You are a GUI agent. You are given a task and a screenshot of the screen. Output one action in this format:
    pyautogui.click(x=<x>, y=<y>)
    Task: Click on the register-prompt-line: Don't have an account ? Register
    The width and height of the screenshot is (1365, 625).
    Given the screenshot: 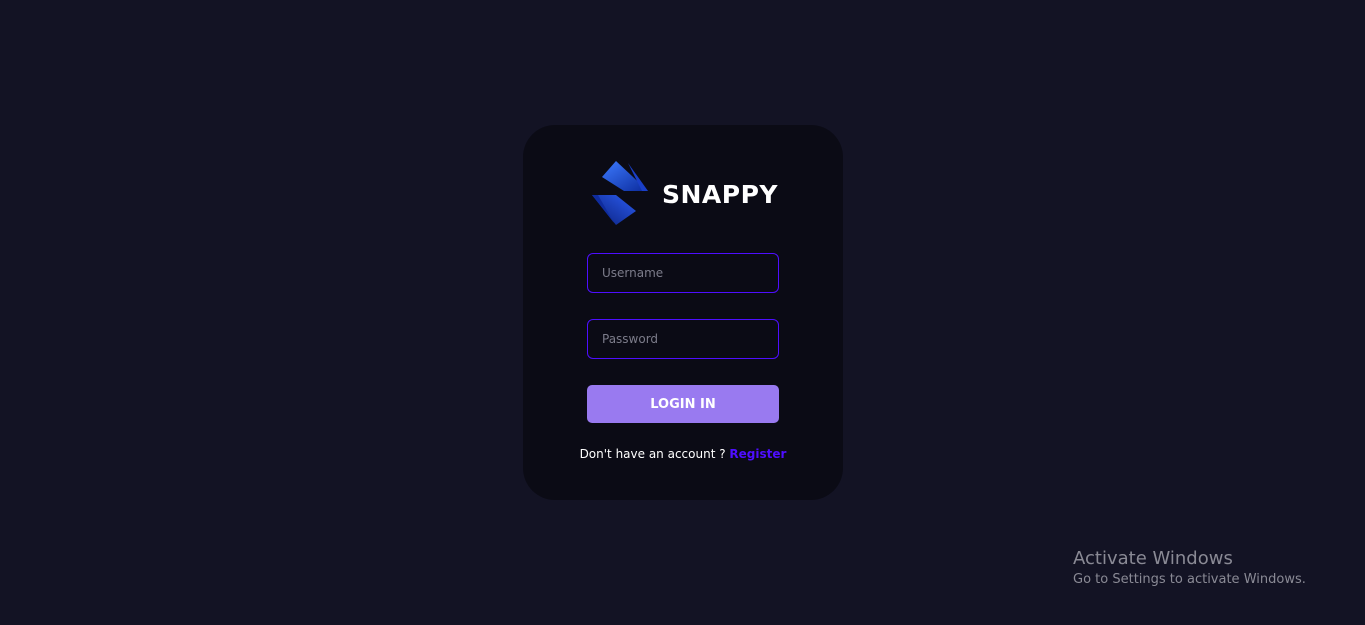 What is the action you would take?
    pyautogui.click(x=683, y=454)
    